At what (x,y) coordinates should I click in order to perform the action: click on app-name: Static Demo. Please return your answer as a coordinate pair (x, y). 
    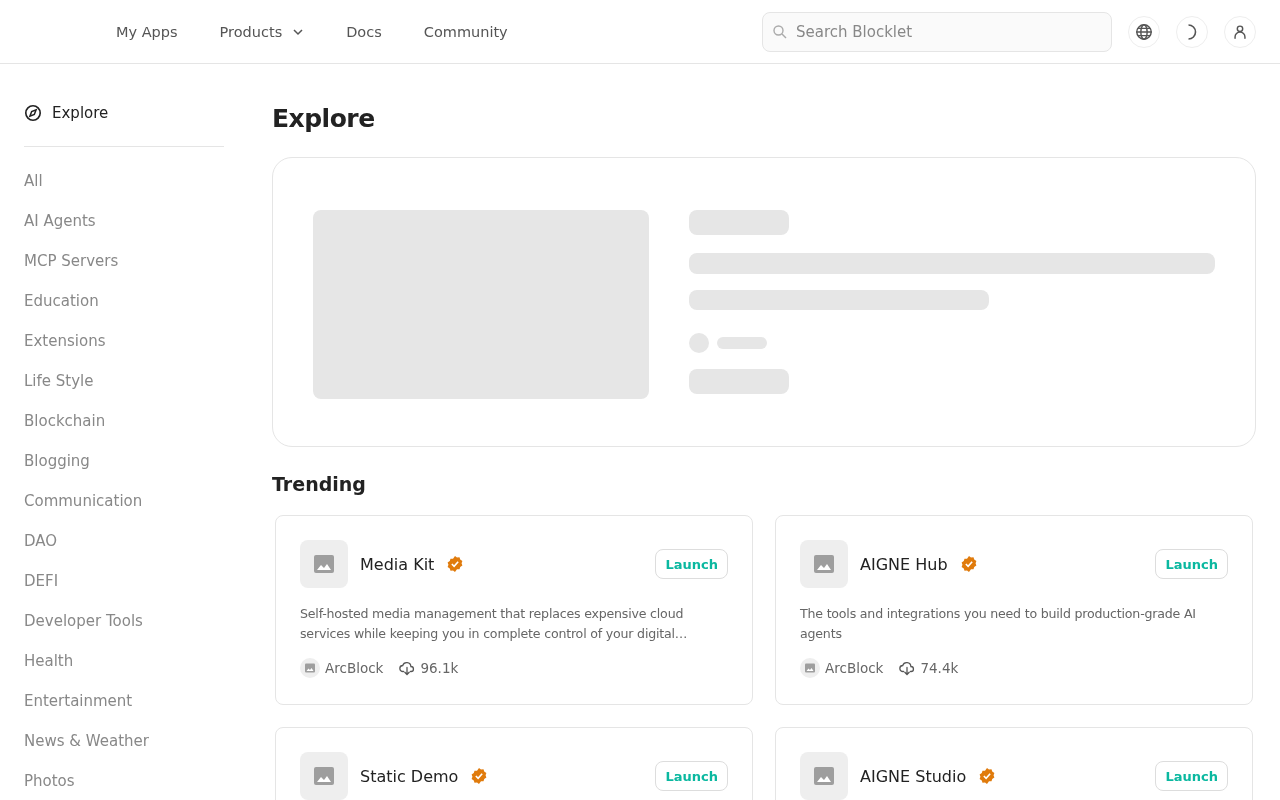
    Looking at the image, I should click on (409, 776).